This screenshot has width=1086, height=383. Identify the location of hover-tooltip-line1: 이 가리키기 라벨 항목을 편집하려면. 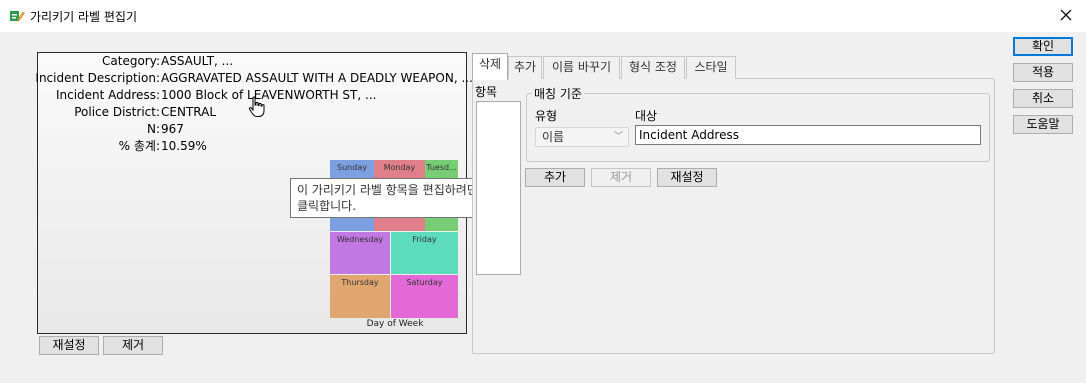
(387, 190).